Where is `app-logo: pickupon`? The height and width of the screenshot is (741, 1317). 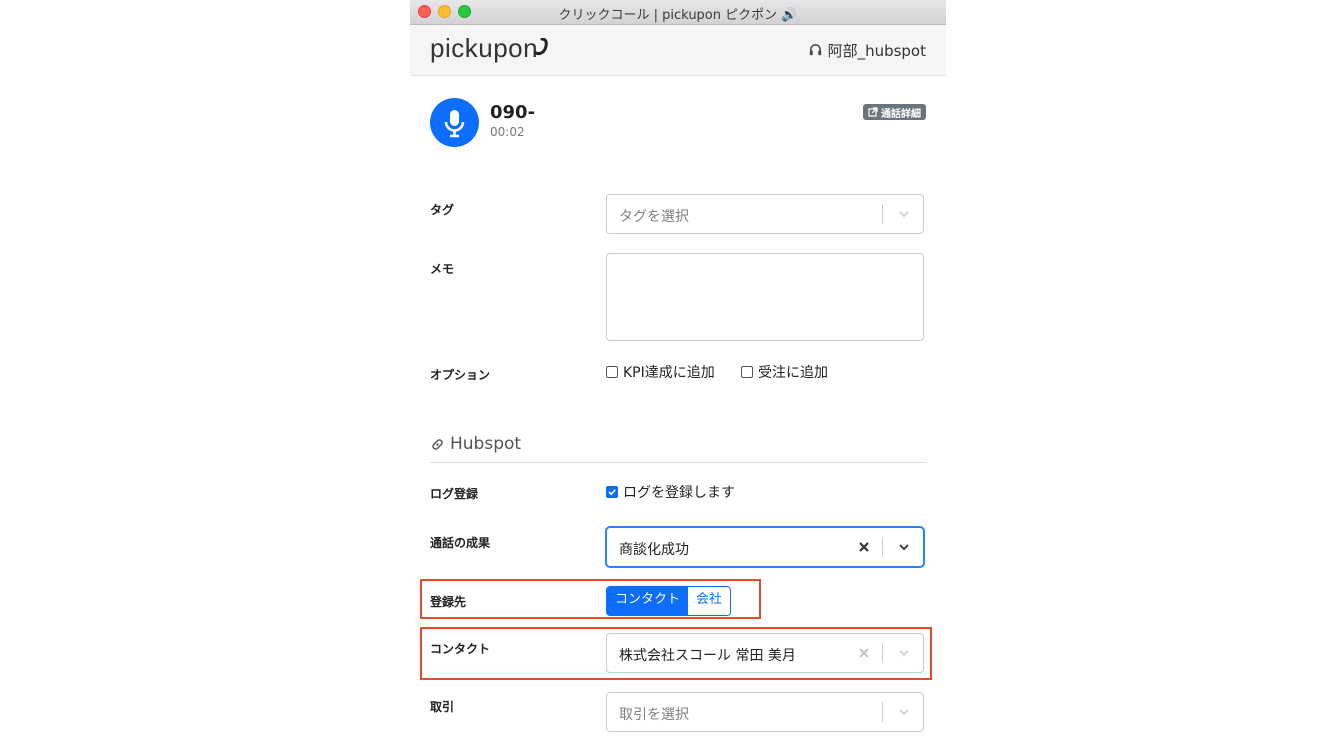 app-logo: pickupon is located at coordinates (484, 48).